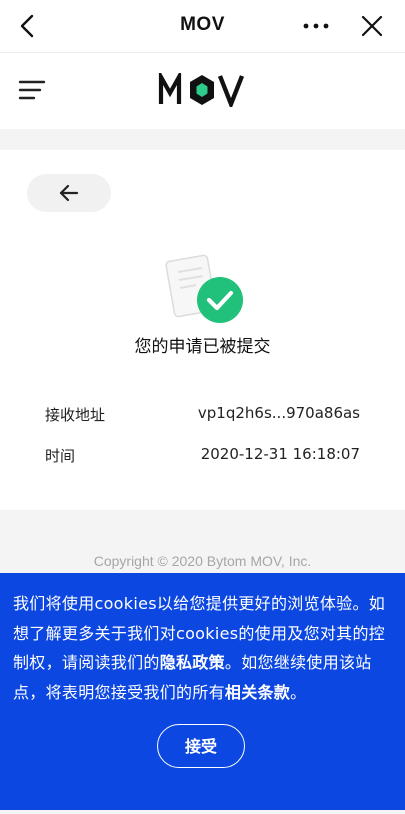 Image resolution: width=405 pixels, height=814 pixels. I want to click on app-bar-title: MOV, so click(202, 24).